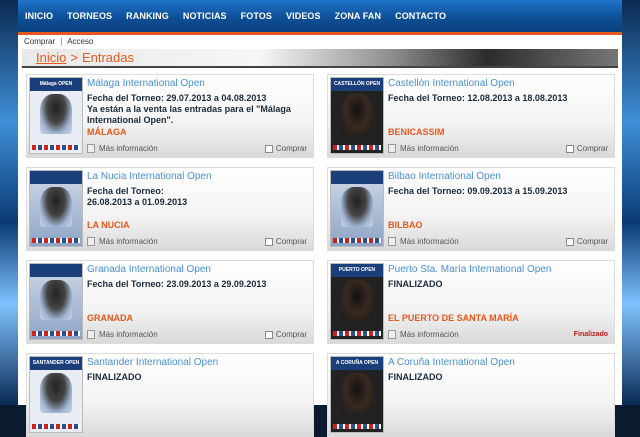  Describe the element at coordinates (149, 176) in the screenshot. I see `tournament-title: La Nucia International Open` at that location.